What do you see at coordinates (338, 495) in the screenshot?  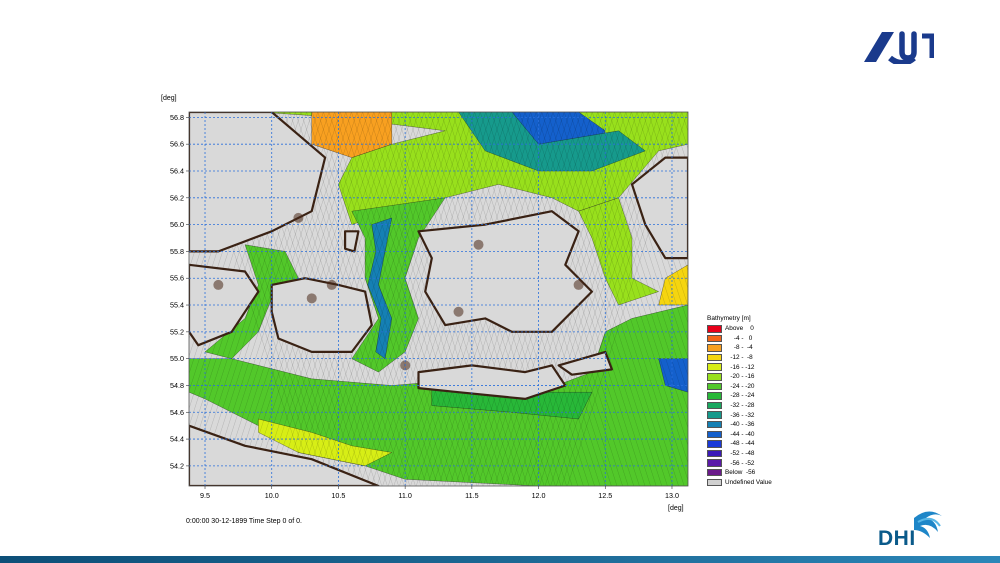 I see `x-tick-label: 10.5` at bounding box center [338, 495].